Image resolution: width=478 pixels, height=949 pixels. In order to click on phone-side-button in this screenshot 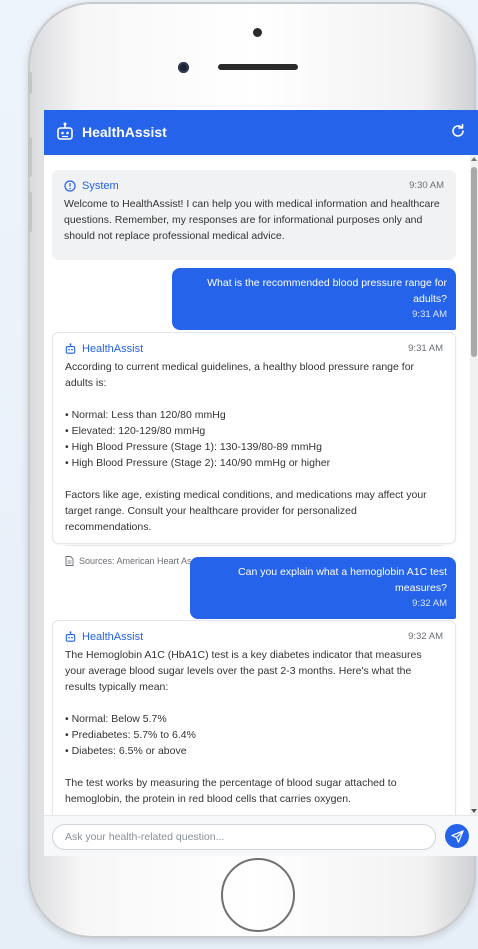, I will do `click(30, 83)`.